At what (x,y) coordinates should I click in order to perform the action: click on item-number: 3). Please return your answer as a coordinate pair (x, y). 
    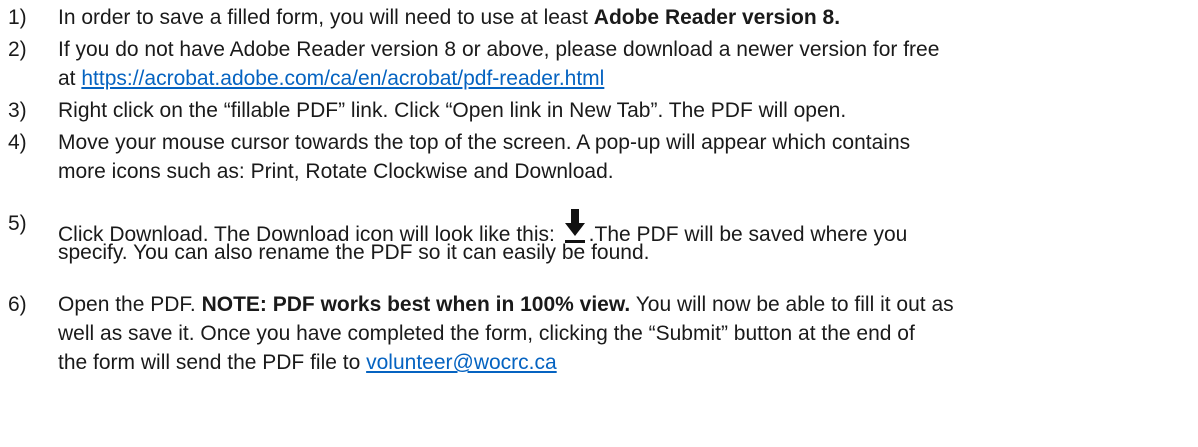
    Looking at the image, I should click on (17, 110).